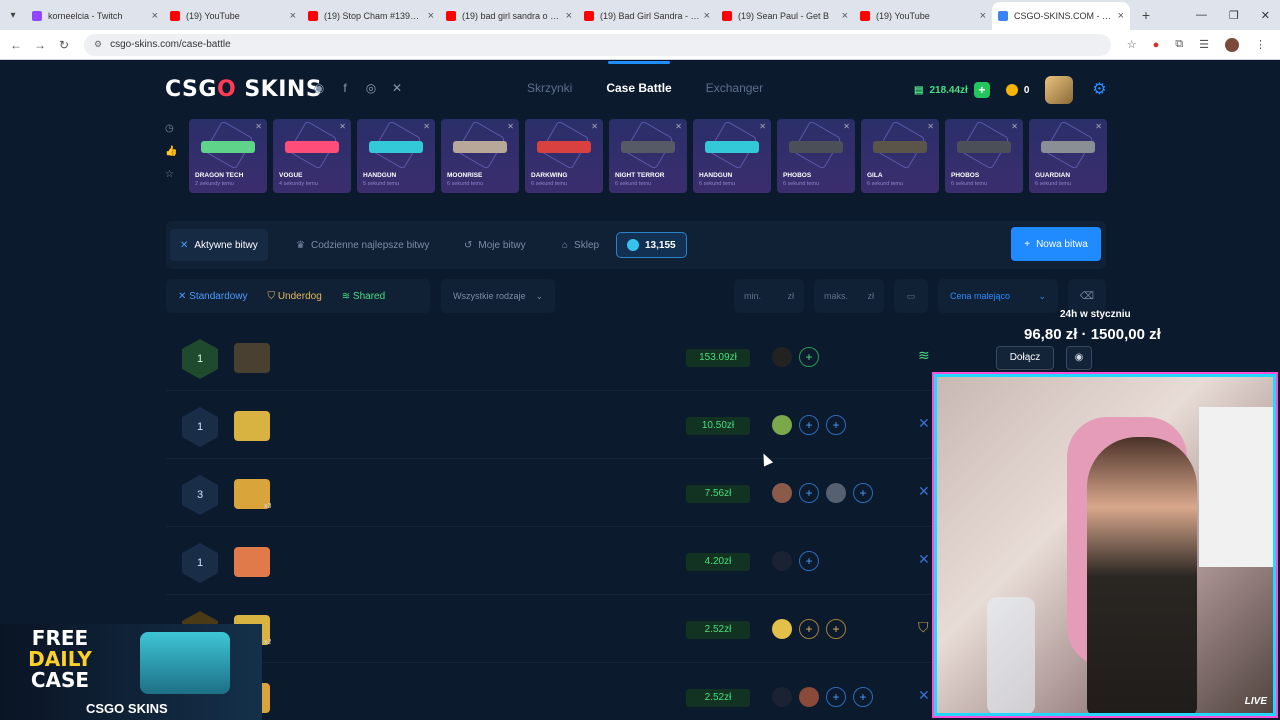 This screenshot has width=1280, height=720. Describe the element at coordinates (16, 45) in the screenshot. I see `back-icon: ←` at that location.